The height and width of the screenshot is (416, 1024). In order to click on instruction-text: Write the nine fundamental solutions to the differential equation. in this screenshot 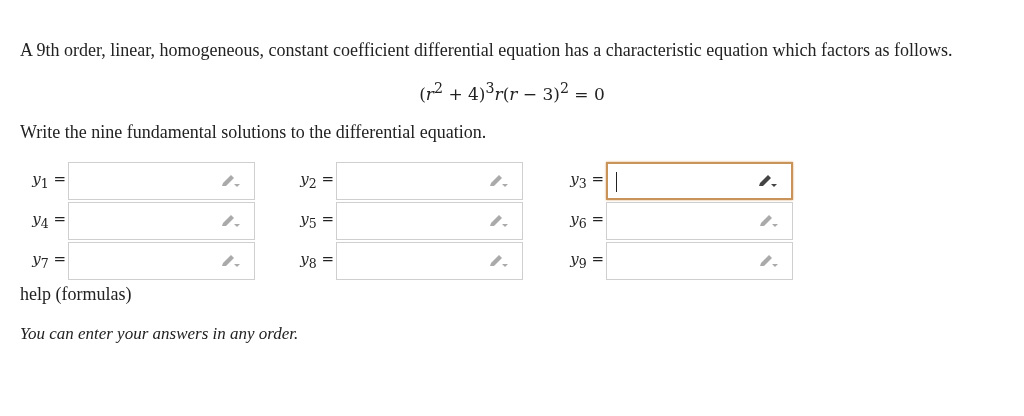, I will do `click(254, 132)`.